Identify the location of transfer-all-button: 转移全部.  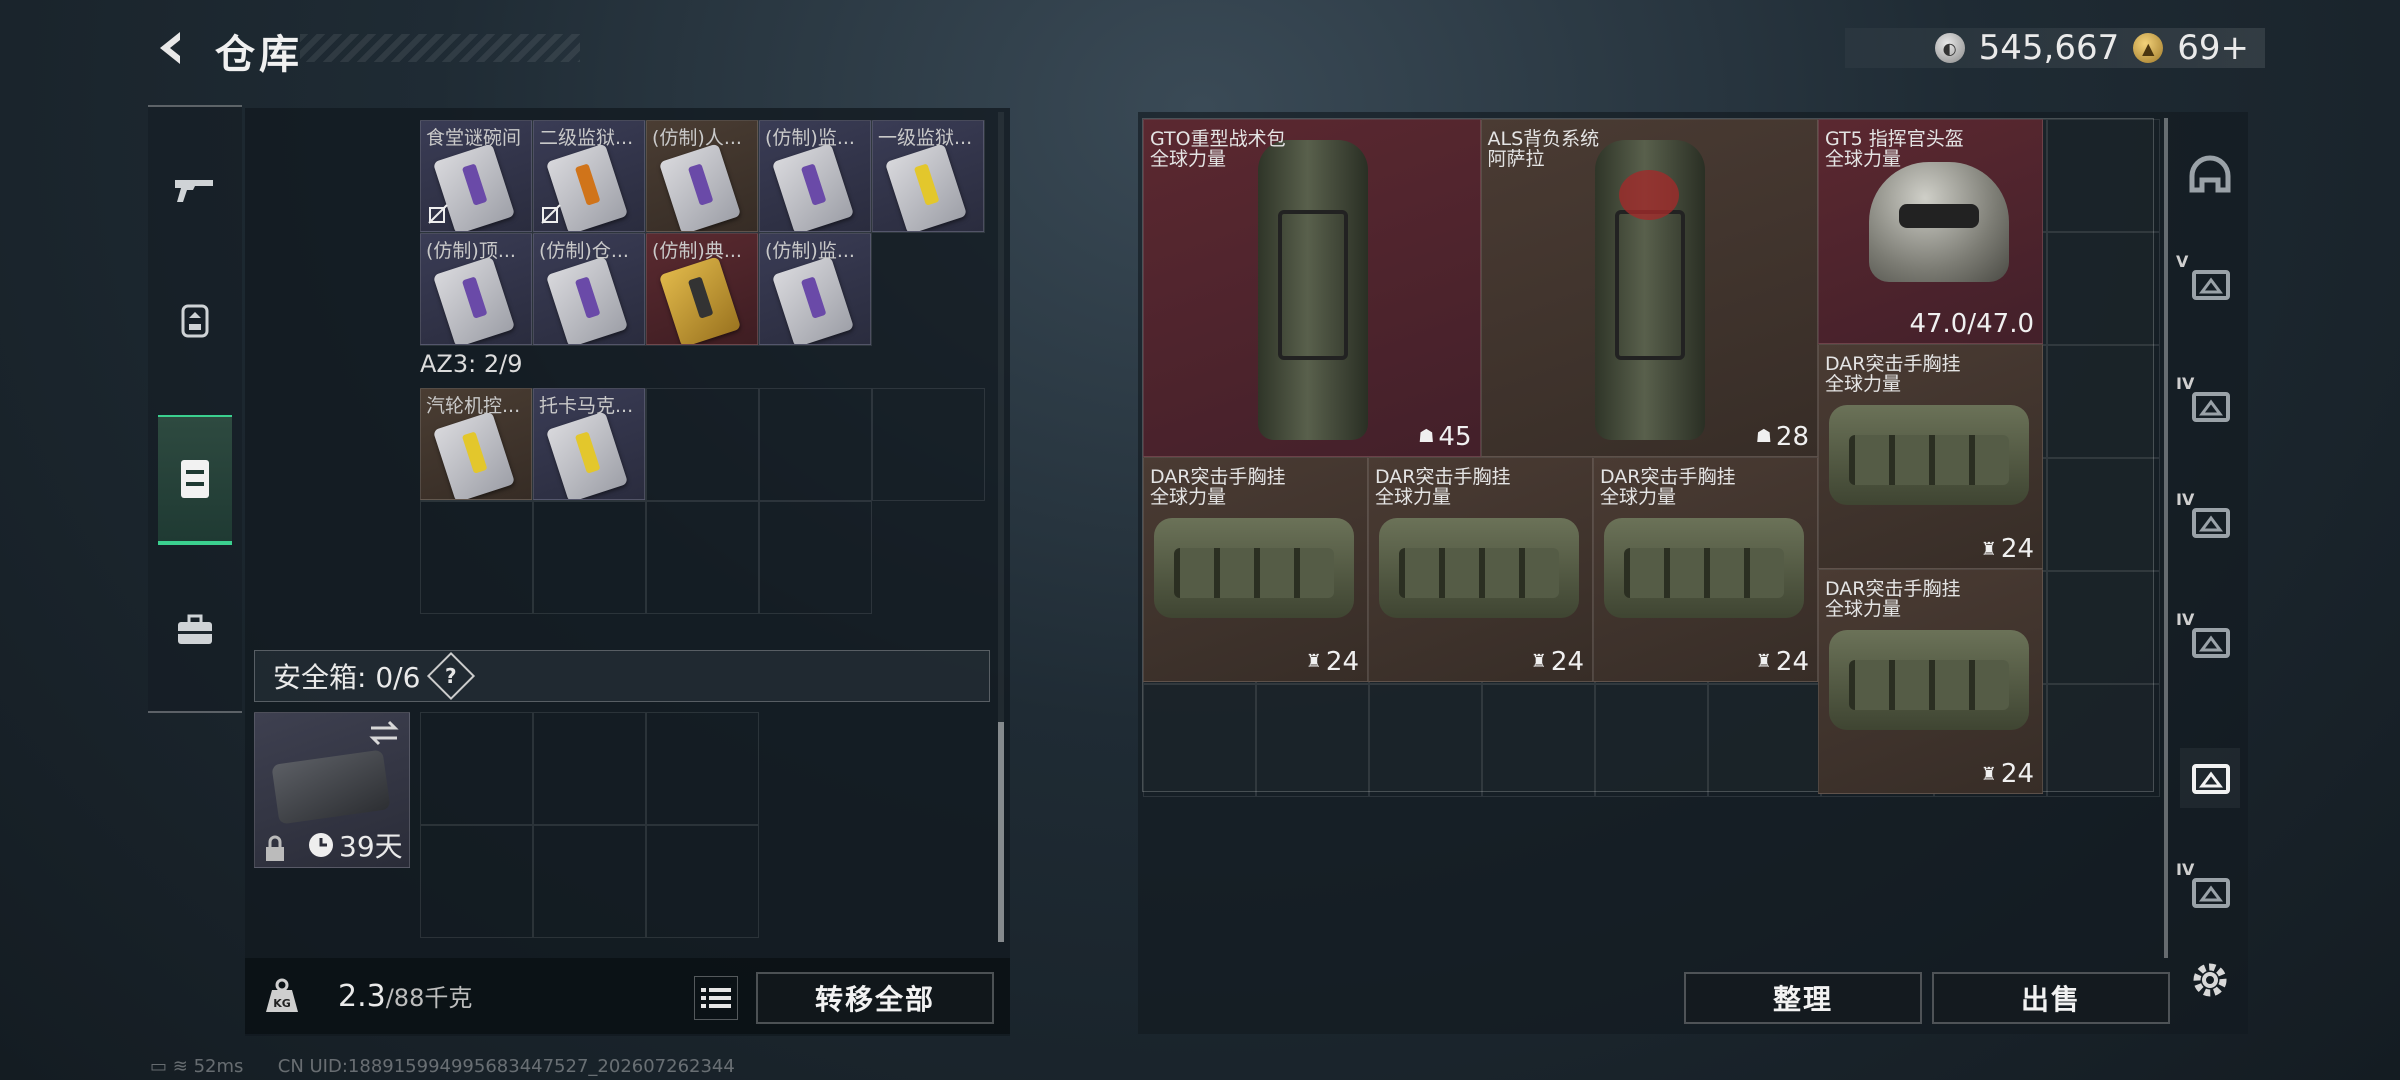
(875, 998).